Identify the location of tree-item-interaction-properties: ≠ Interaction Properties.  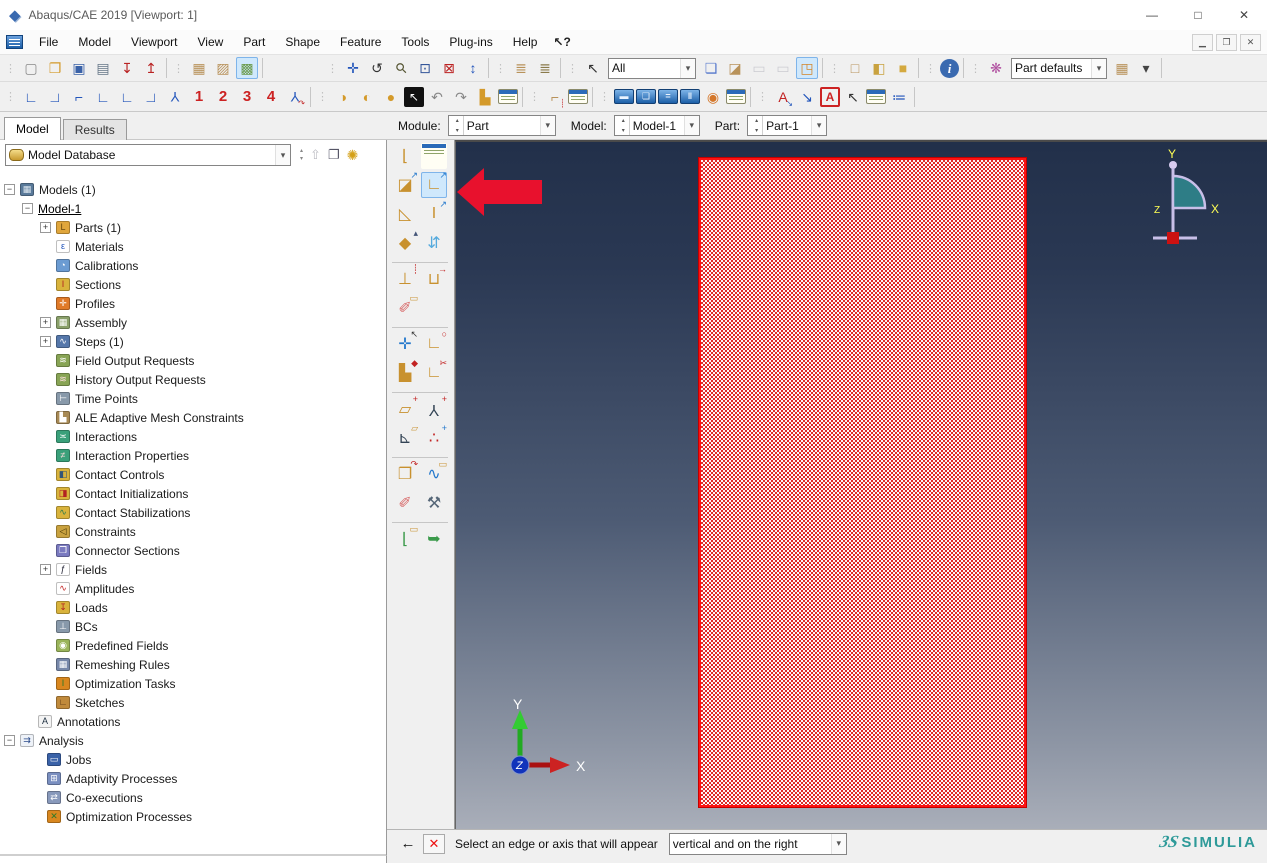
(193, 455).